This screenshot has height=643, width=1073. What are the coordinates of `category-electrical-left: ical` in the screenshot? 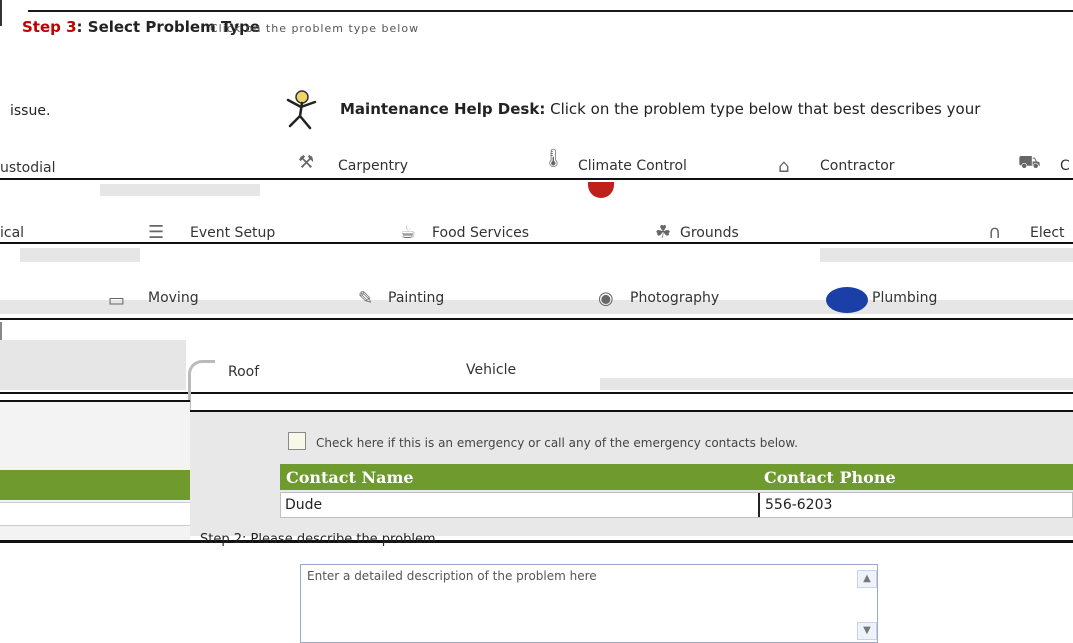 It's located at (12, 233).